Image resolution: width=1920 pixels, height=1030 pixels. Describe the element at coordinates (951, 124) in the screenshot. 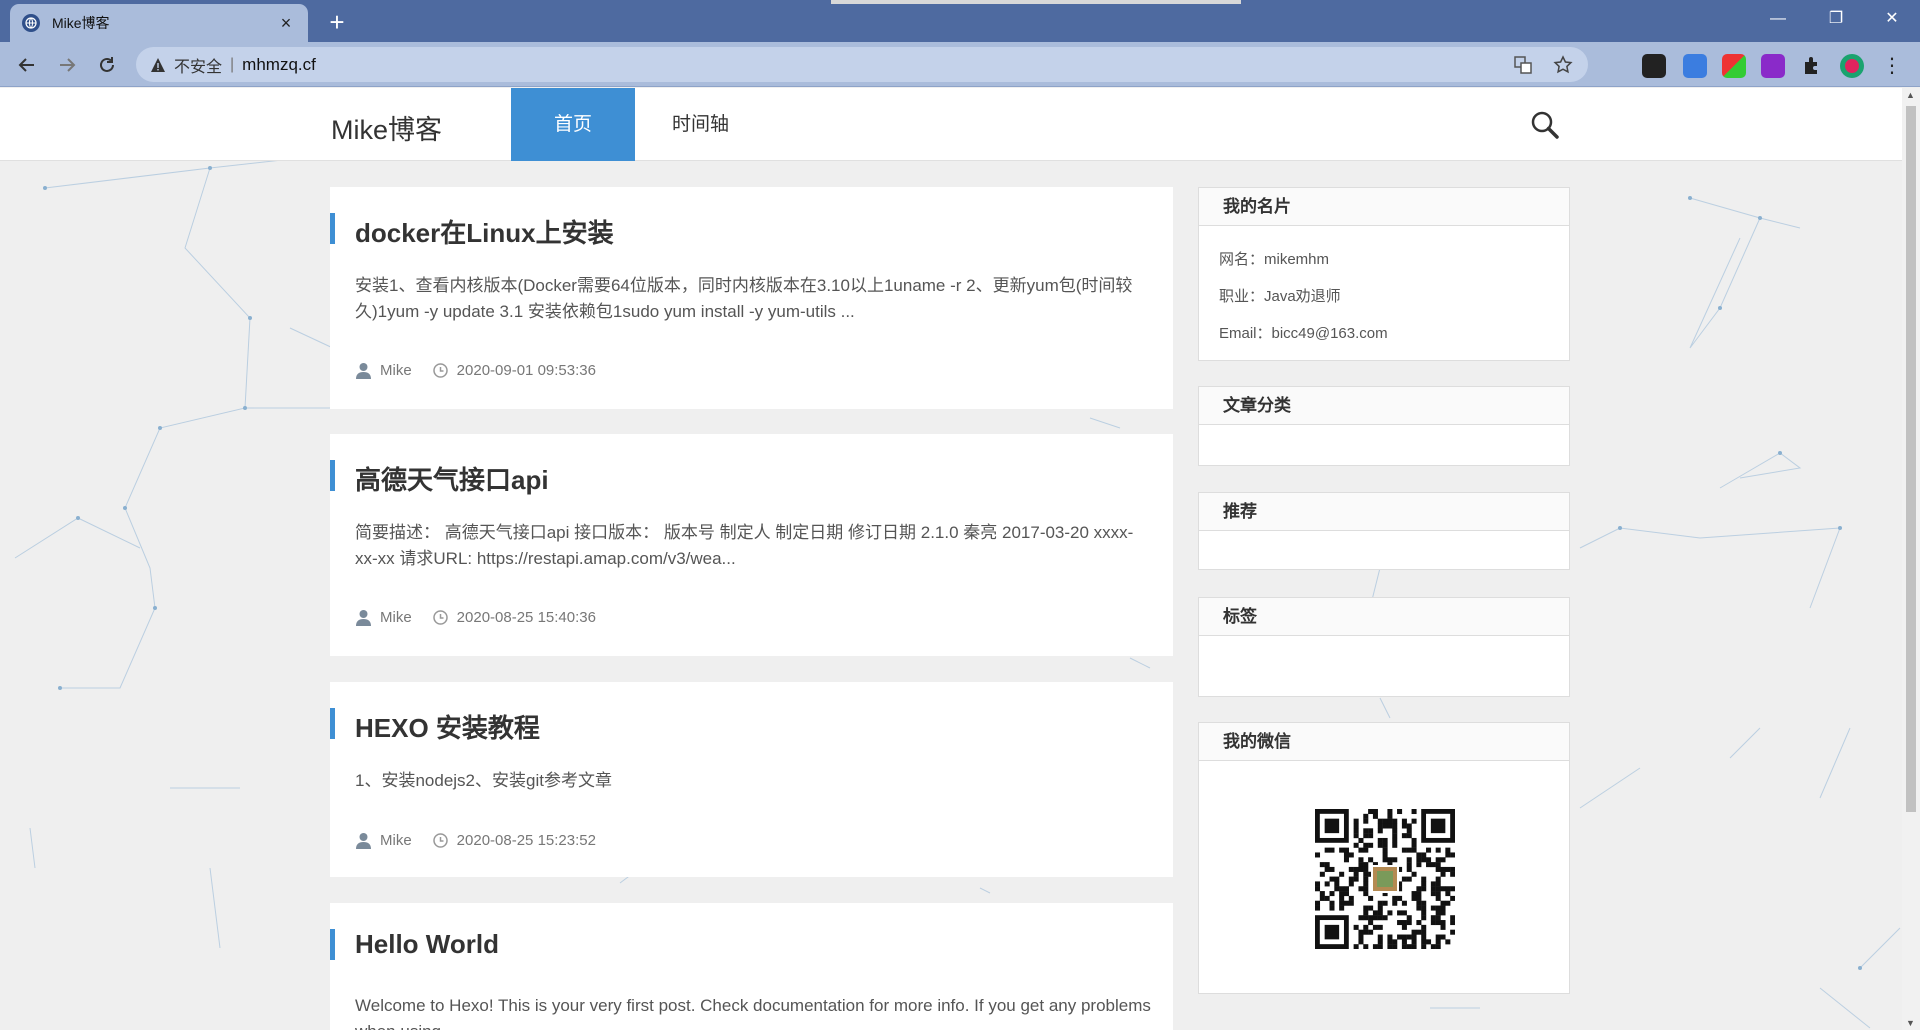

I see `site-header: Mike博客 首页 时间轴` at that location.